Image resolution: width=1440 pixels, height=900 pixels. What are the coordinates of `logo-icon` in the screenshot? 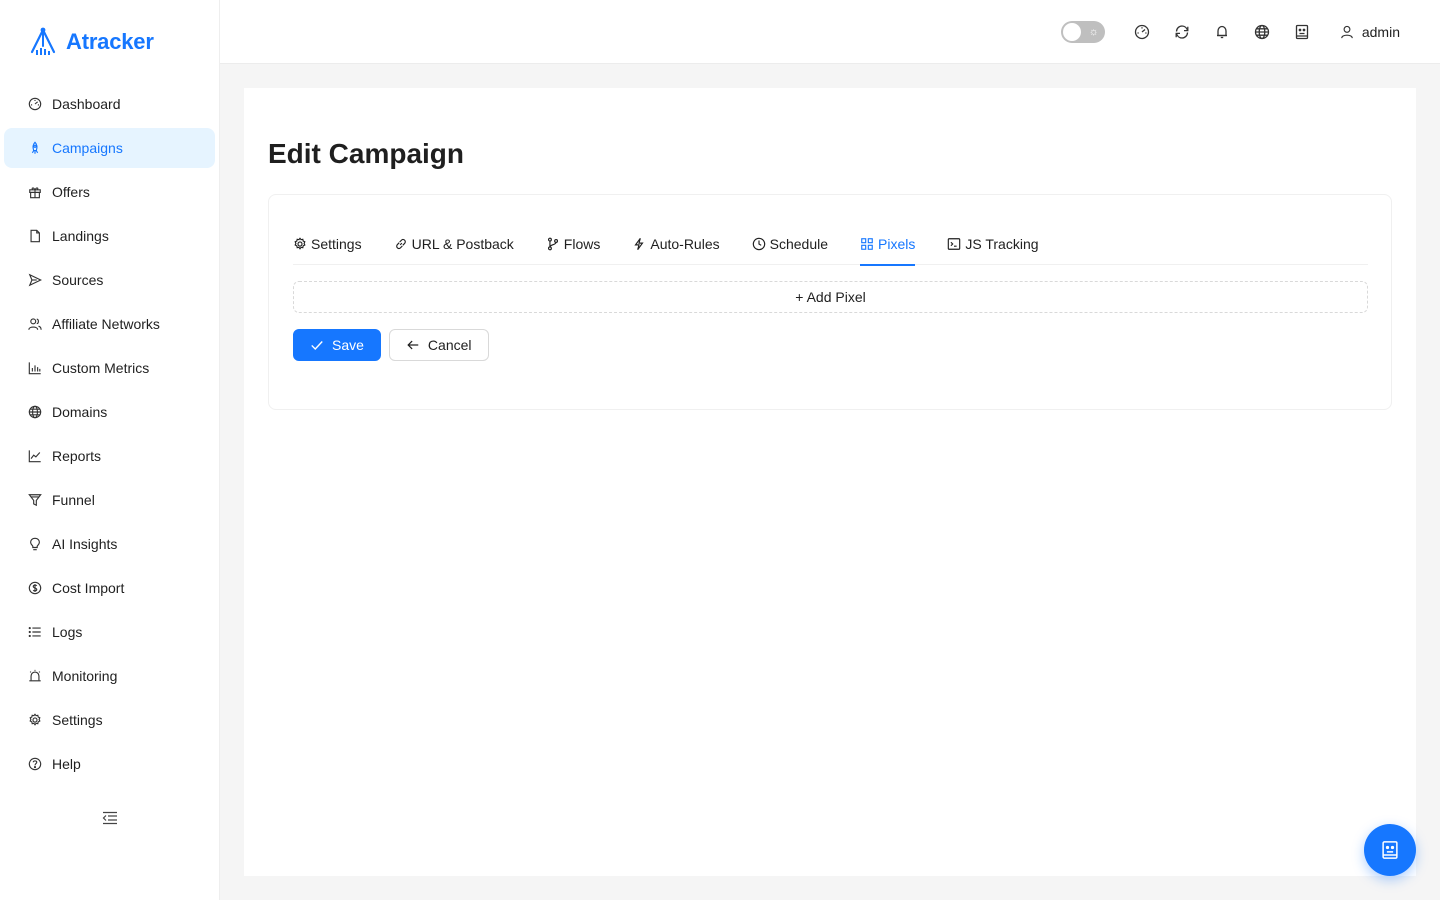 It's located at (43, 41).